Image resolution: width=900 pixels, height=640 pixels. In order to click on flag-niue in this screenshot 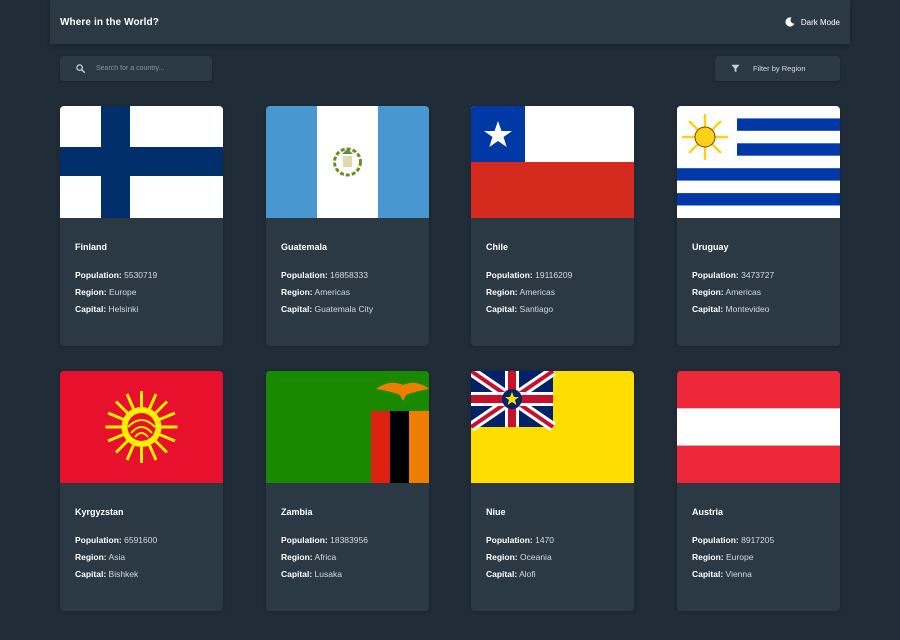, I will do `click(552, 427)`.